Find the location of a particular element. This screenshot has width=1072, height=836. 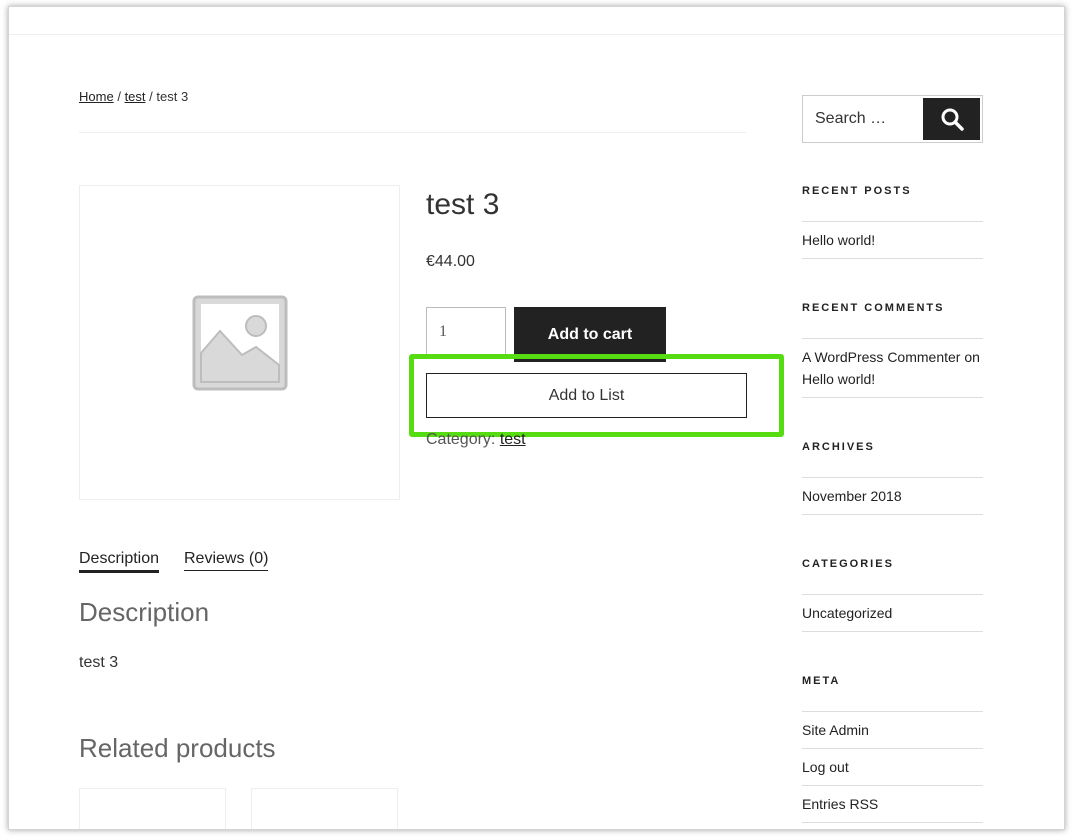

search-icon is located at coordinates (952, 119).